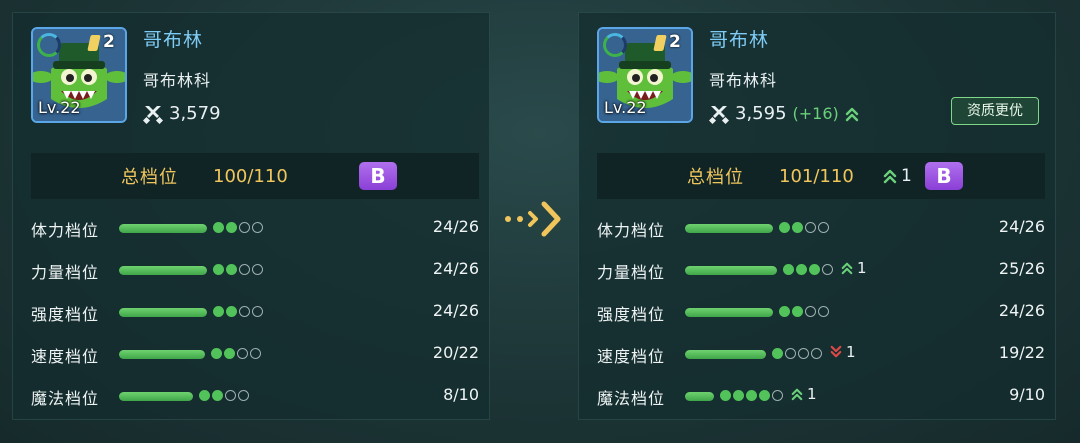 The height and width of the screenshot is (443, 1080). I want to click on arrow-right-icon, so click(532, 219).